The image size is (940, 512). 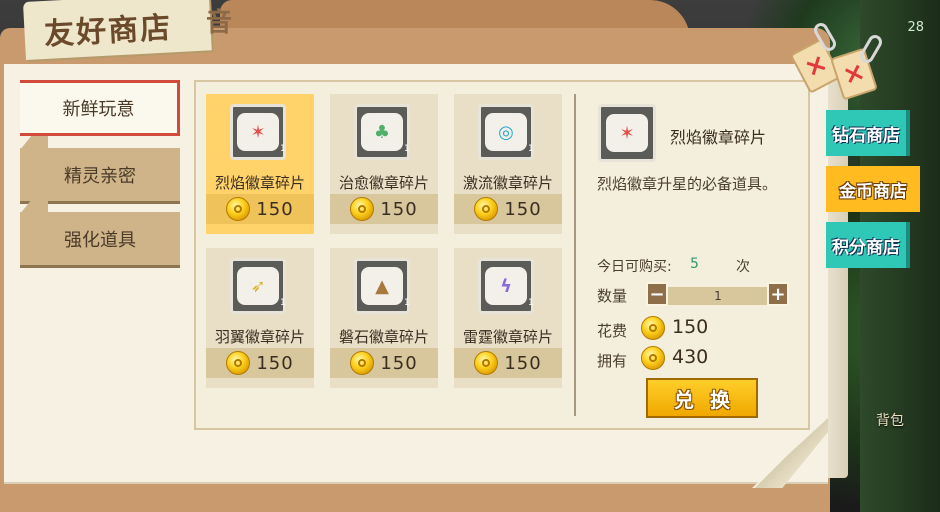 I want to click on store-tab-diamond: 钻石商店, so click(x=868, y=133).